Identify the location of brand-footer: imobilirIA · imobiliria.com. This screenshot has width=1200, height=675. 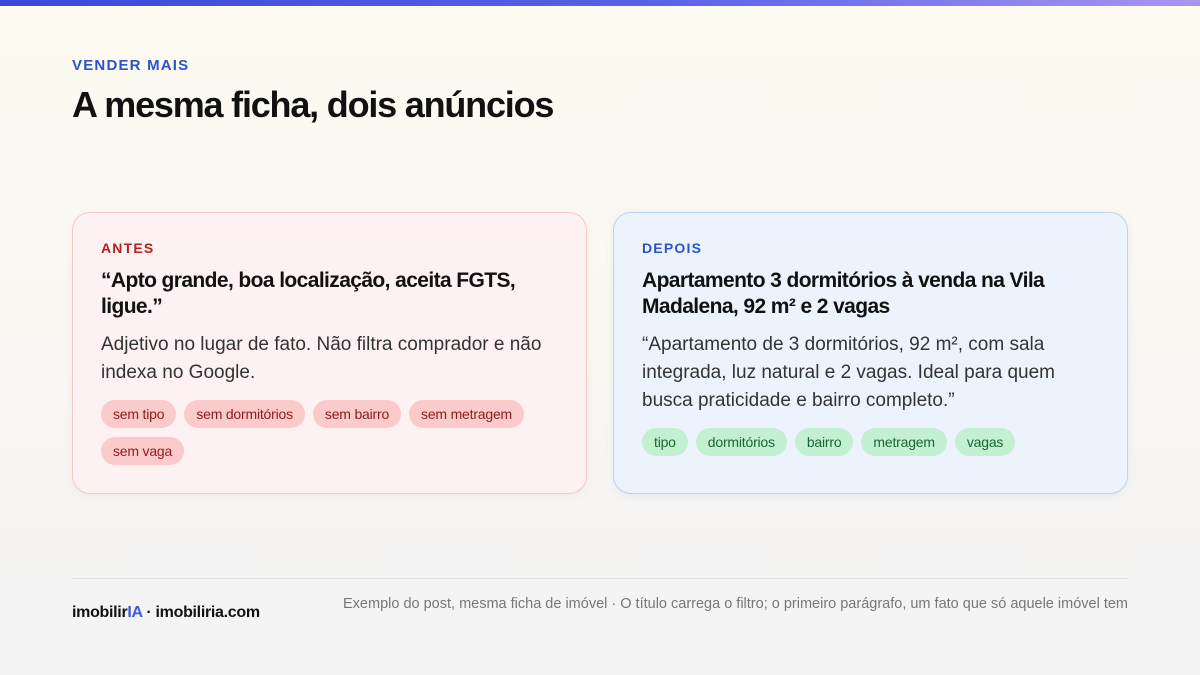
(166, 613).